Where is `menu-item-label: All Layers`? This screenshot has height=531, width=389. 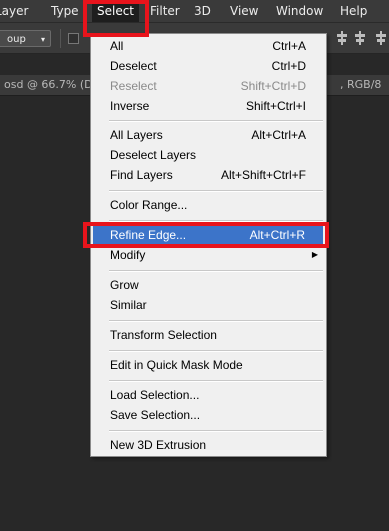 menu-item-label: All Layers is located at coordinates (136, 135).